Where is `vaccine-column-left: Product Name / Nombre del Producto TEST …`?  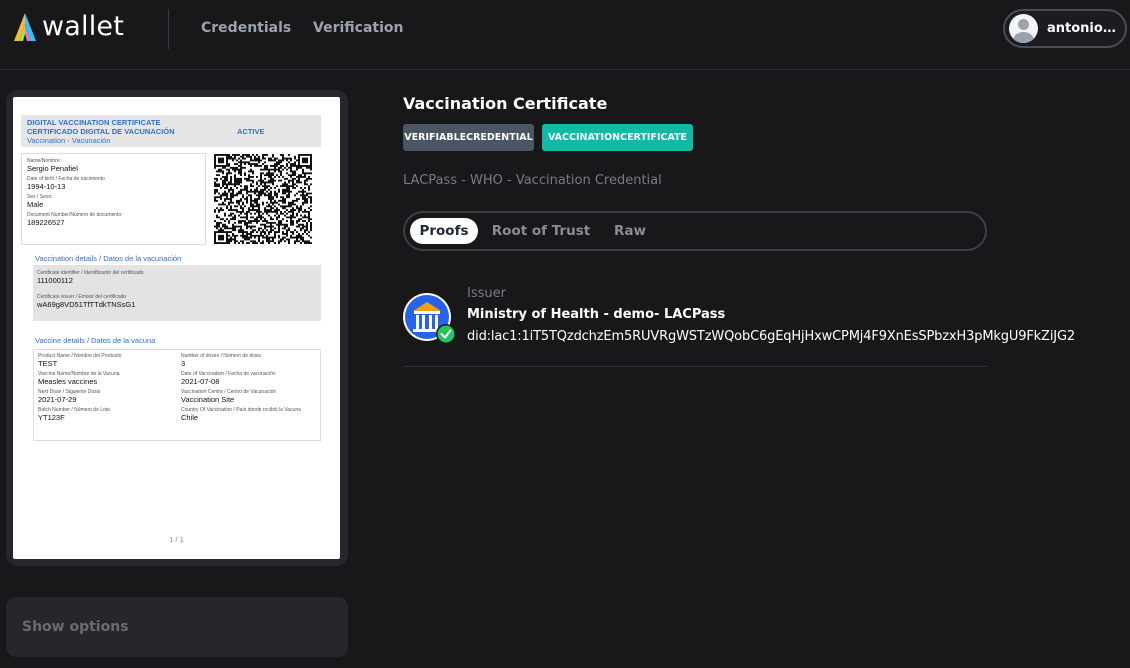
vaccine-column-left: Product Name / Nombre del Producto TEST … is located at coordinates (108, 389).